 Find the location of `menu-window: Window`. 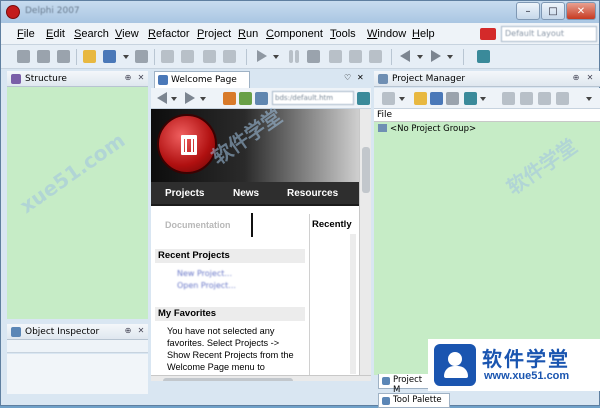

menu-window: Window is located at coordinates (386, 34).